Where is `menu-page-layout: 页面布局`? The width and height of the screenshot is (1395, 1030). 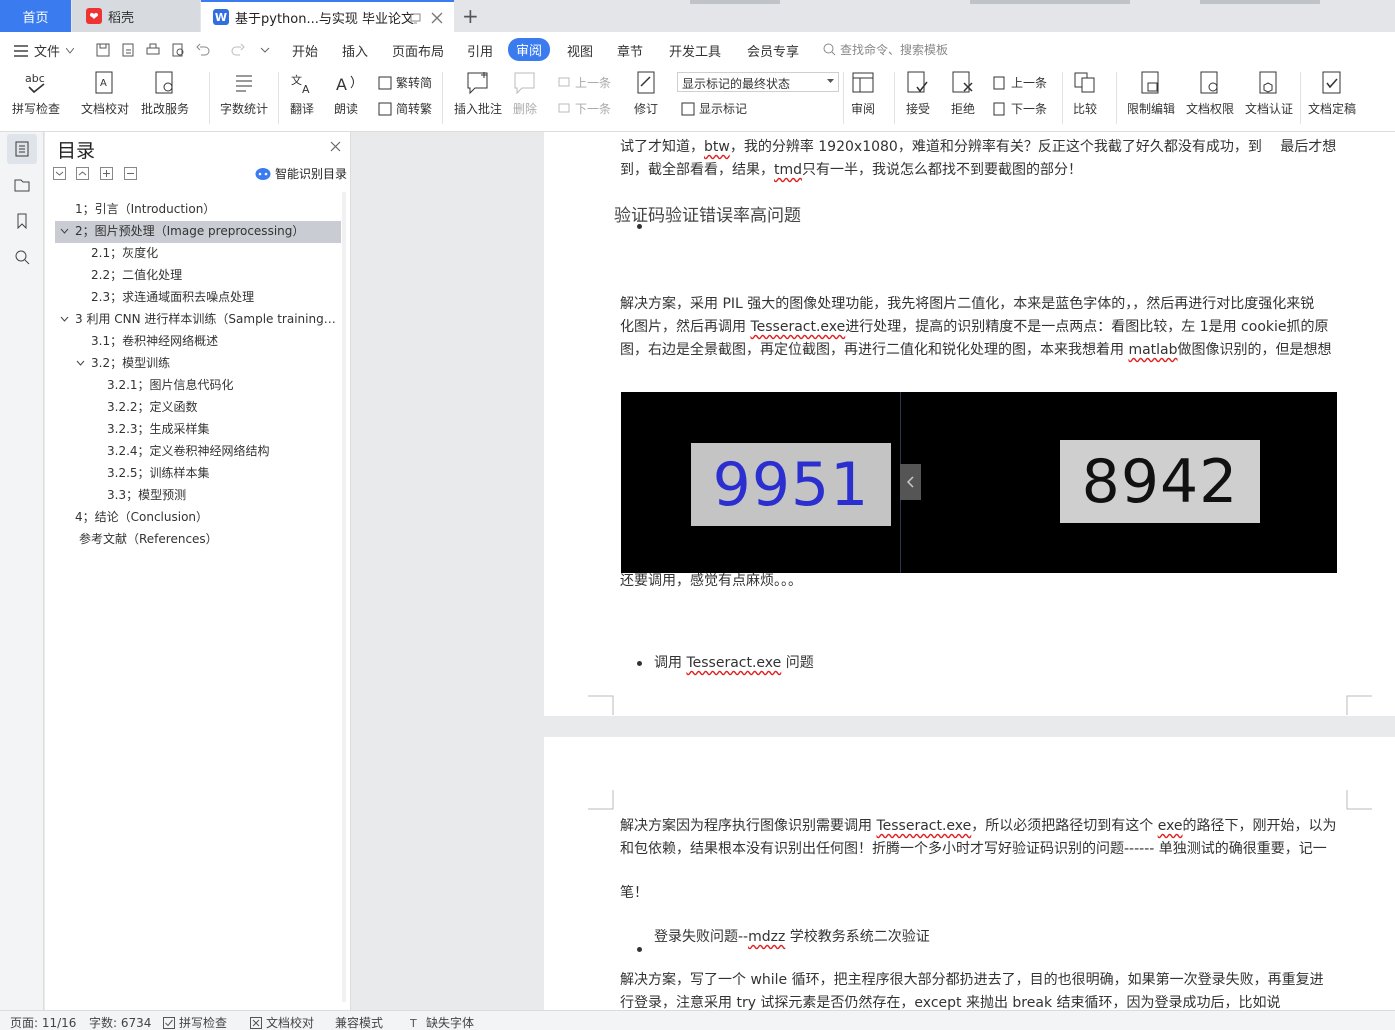 menu-page-layout: 页面布局 is located at coordinates (418, 50).